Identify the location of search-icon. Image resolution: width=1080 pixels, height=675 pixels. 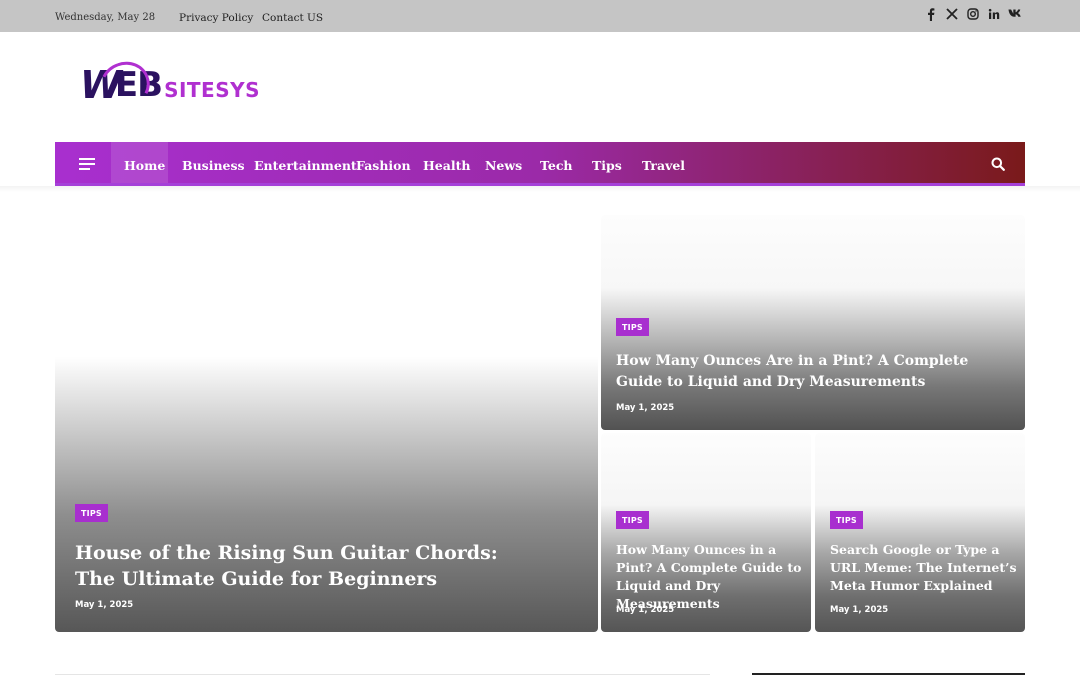
(998, 163).